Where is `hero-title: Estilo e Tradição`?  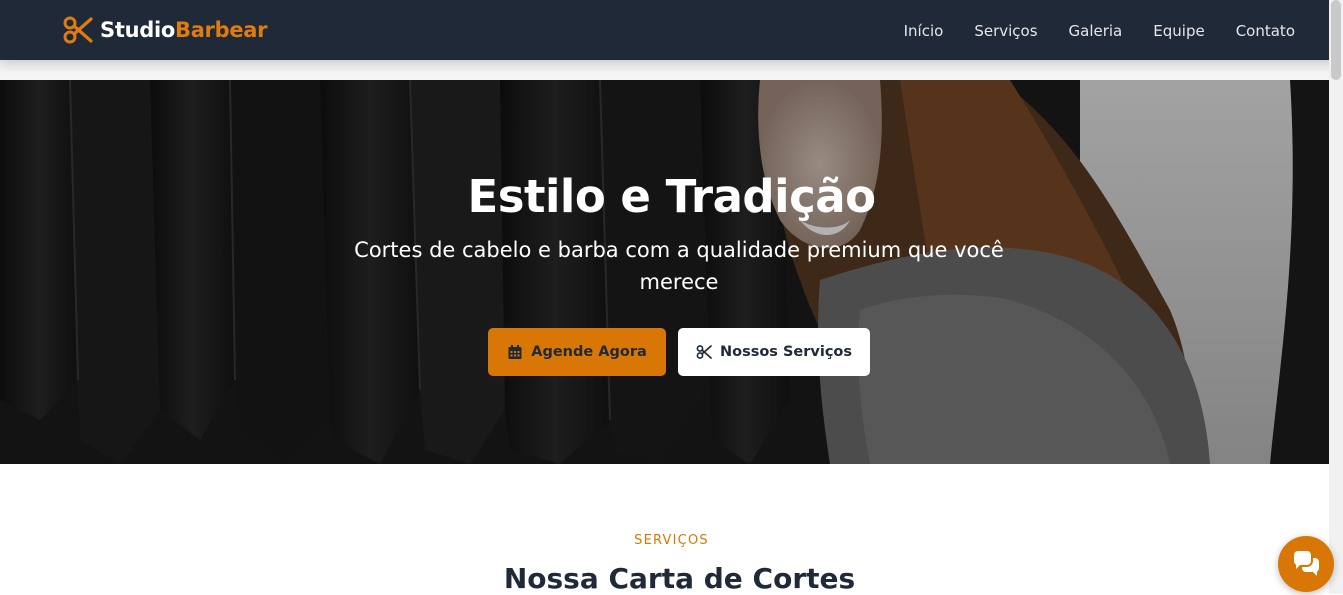 hero-title: Estilo e Tradição is located at coordinates (671, 196).